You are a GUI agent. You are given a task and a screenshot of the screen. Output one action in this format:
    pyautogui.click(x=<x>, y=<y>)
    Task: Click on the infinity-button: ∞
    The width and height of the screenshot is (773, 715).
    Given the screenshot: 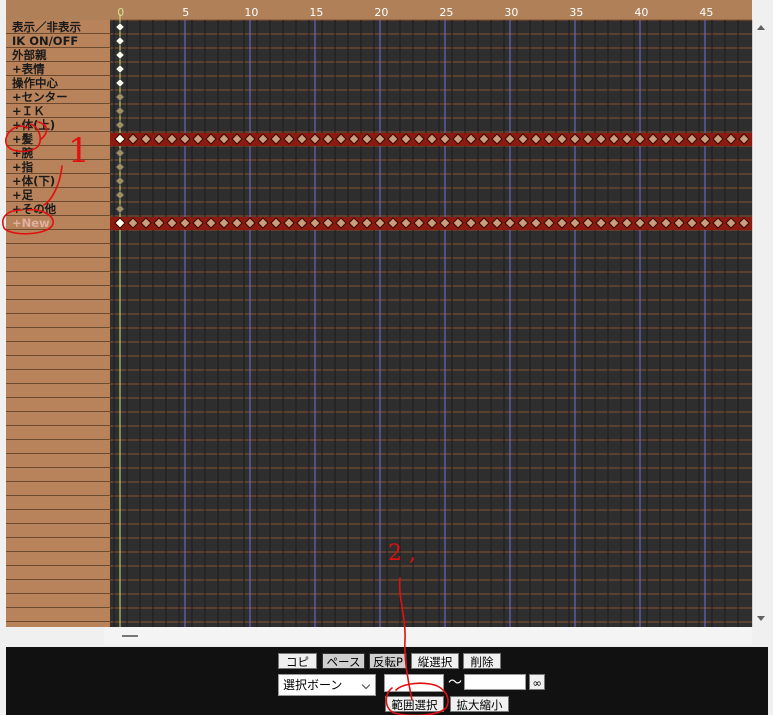 What is the action you would take?
    pyautogui.click(x=537, y=682)
    